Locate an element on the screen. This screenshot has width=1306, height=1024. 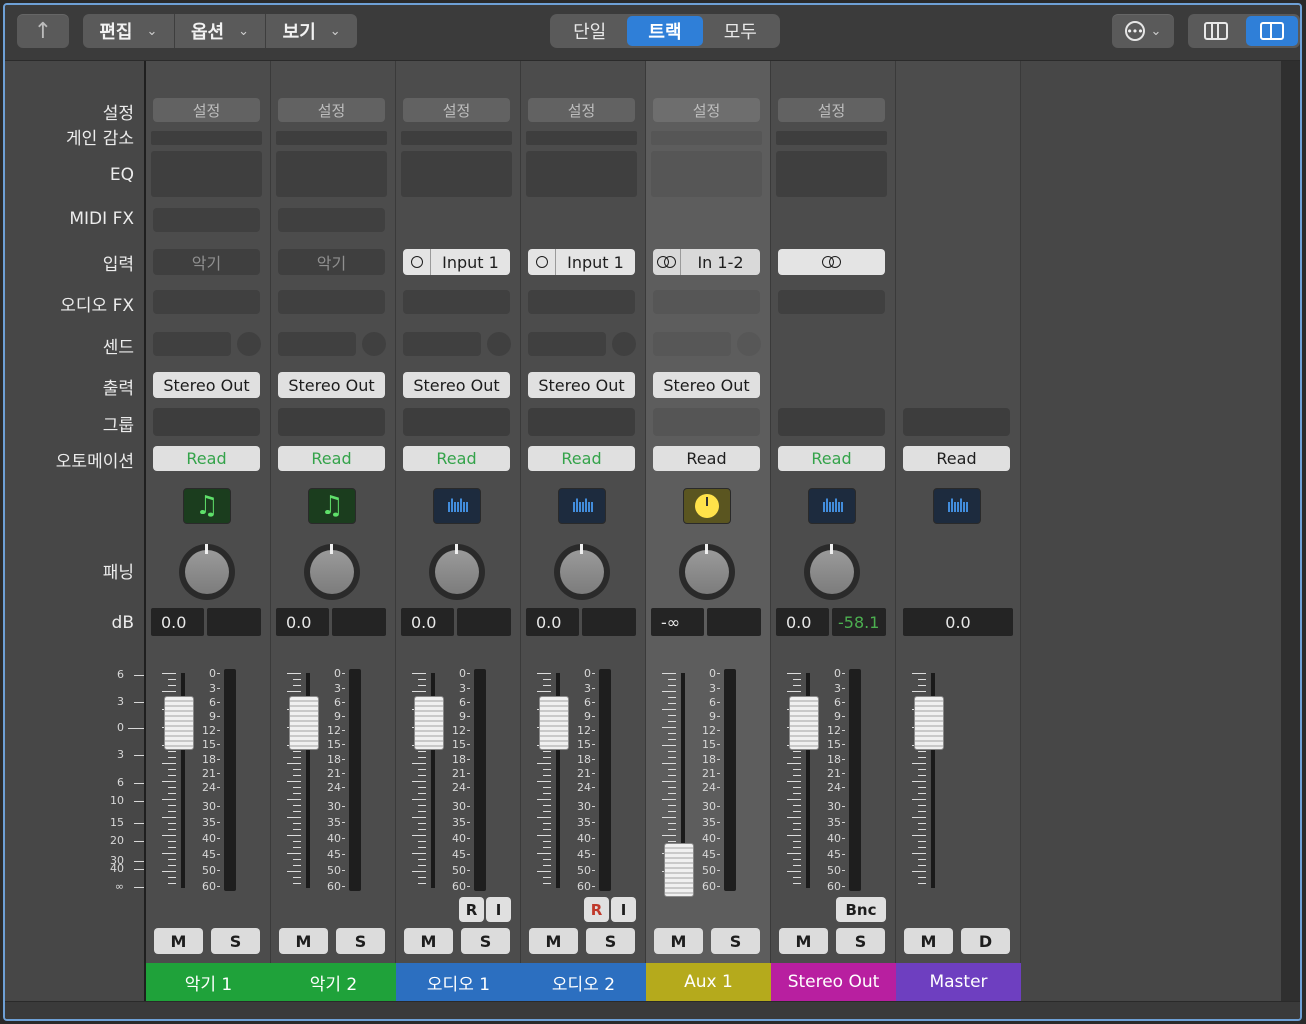
up-arrow-button: ↑ is located at coordinates (43, 31).